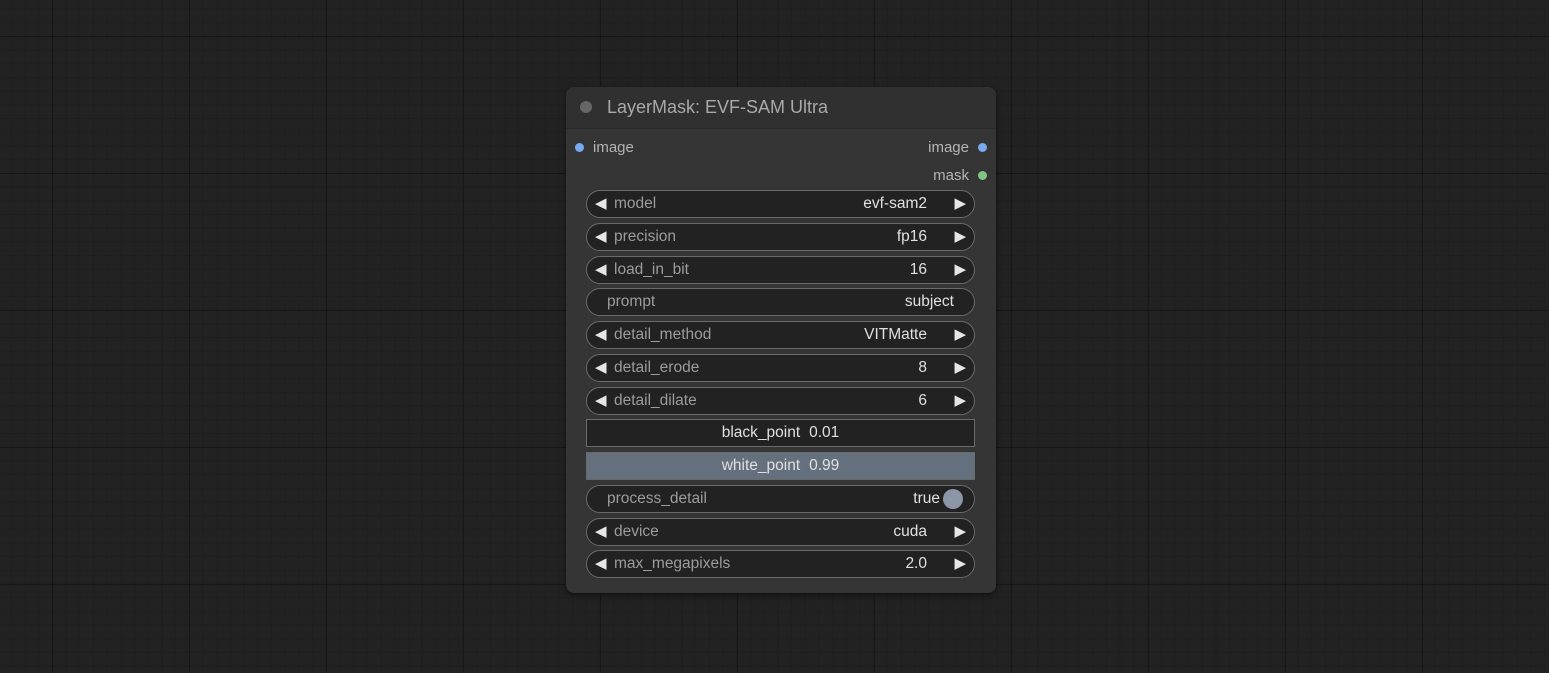  What do you see at coordinates (951, 175) in the screenshot?
I see `mask-output-label: mask` at bounding box center [951, 175].